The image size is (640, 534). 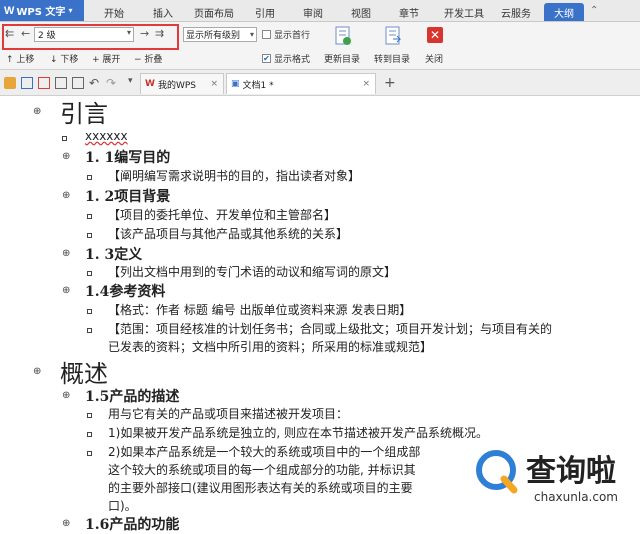 I want to click on document-icon: ▣, so click(x=235, y=84).